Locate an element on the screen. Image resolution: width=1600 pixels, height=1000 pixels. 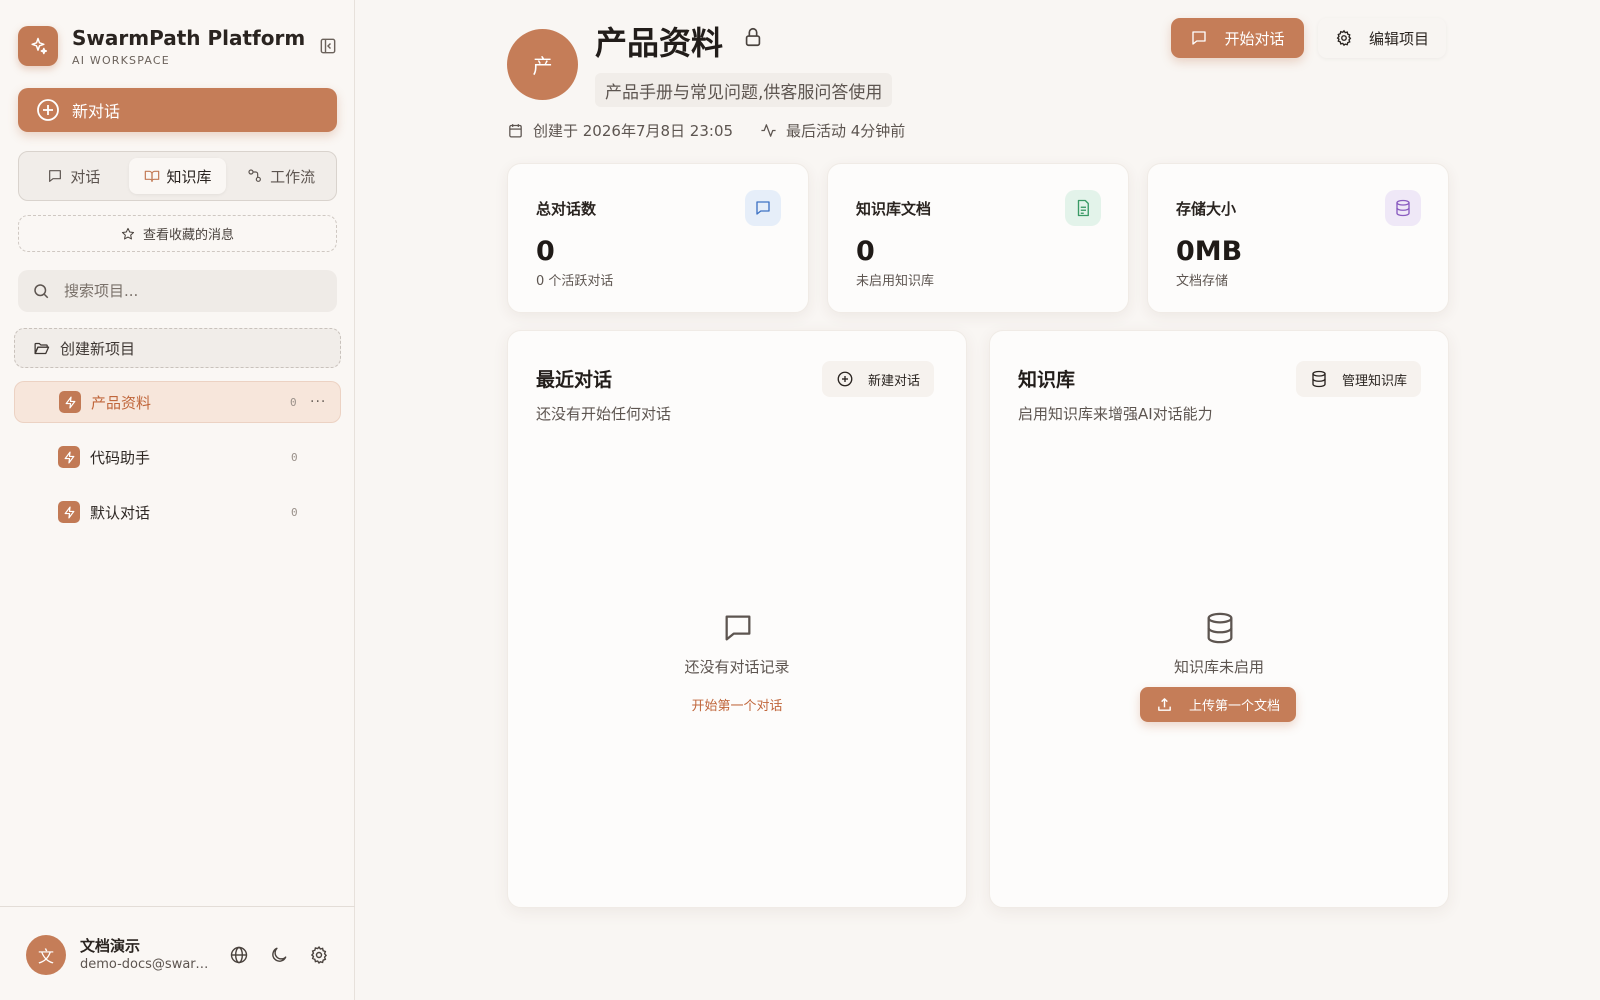
stat-sub: 未启用知识库 is located at coordinates (895, 281).